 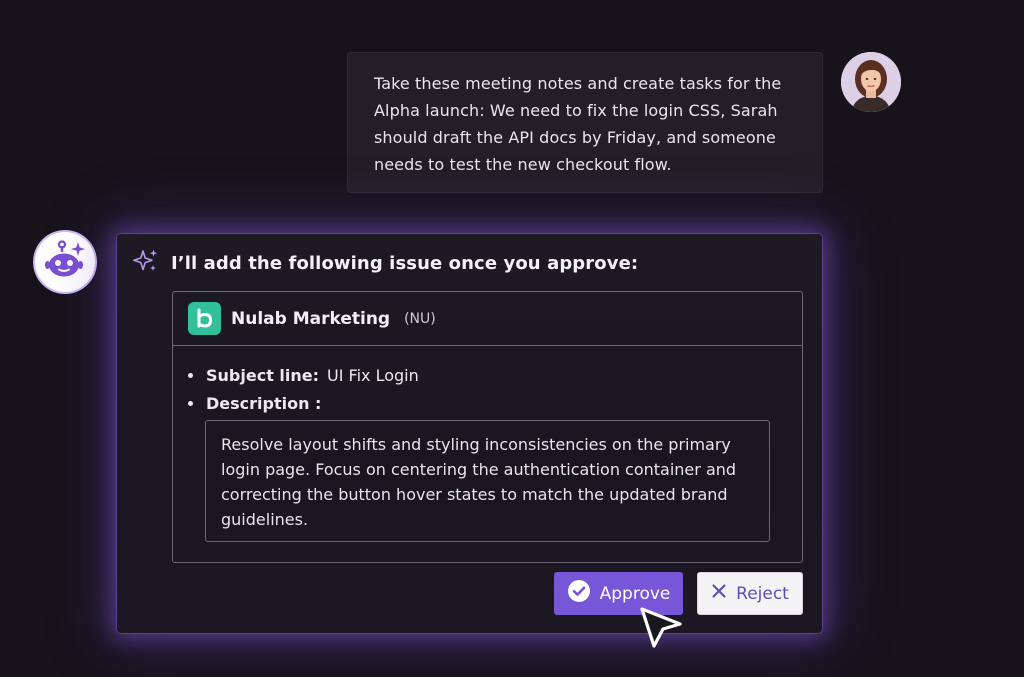 I want to click on sparkle-icon, so click(x=146, y=263).